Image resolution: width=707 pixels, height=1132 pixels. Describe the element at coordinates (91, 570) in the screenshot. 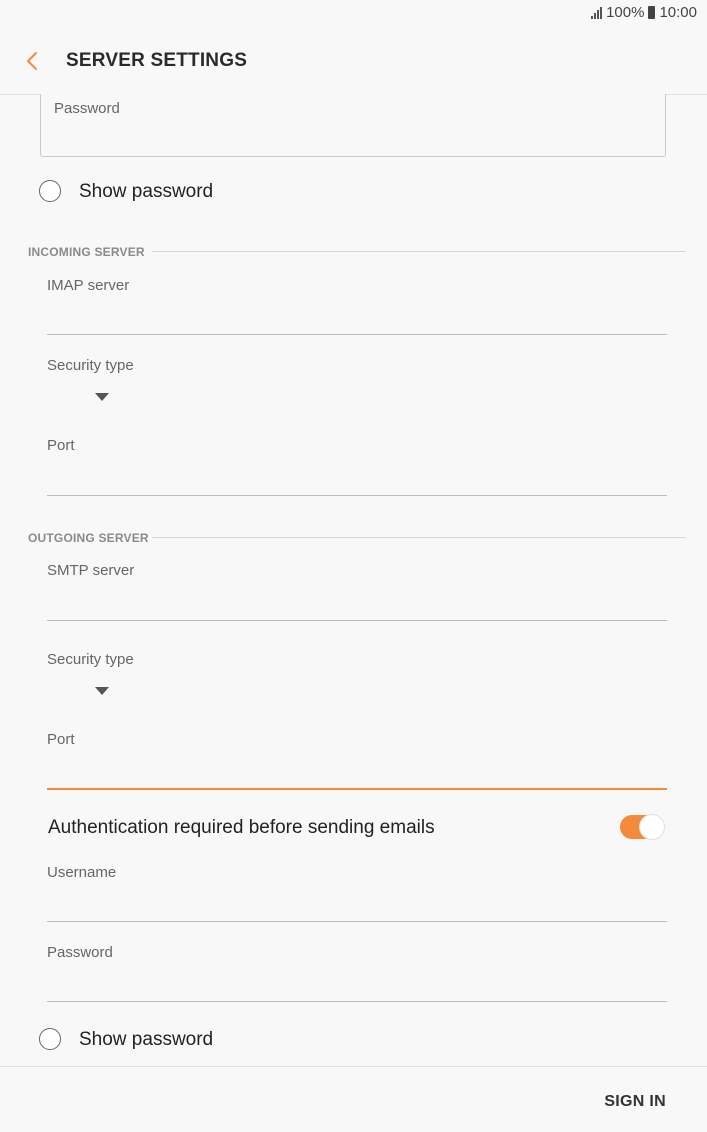

I see `smtp-server-label: SMTP server` at that location.